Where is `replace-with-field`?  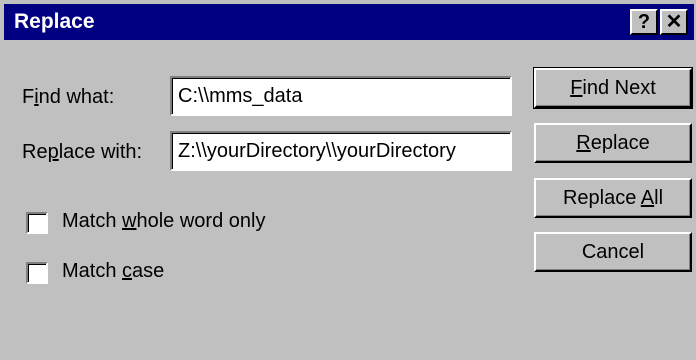
replace-with-field is located at coordinates (341, 151).